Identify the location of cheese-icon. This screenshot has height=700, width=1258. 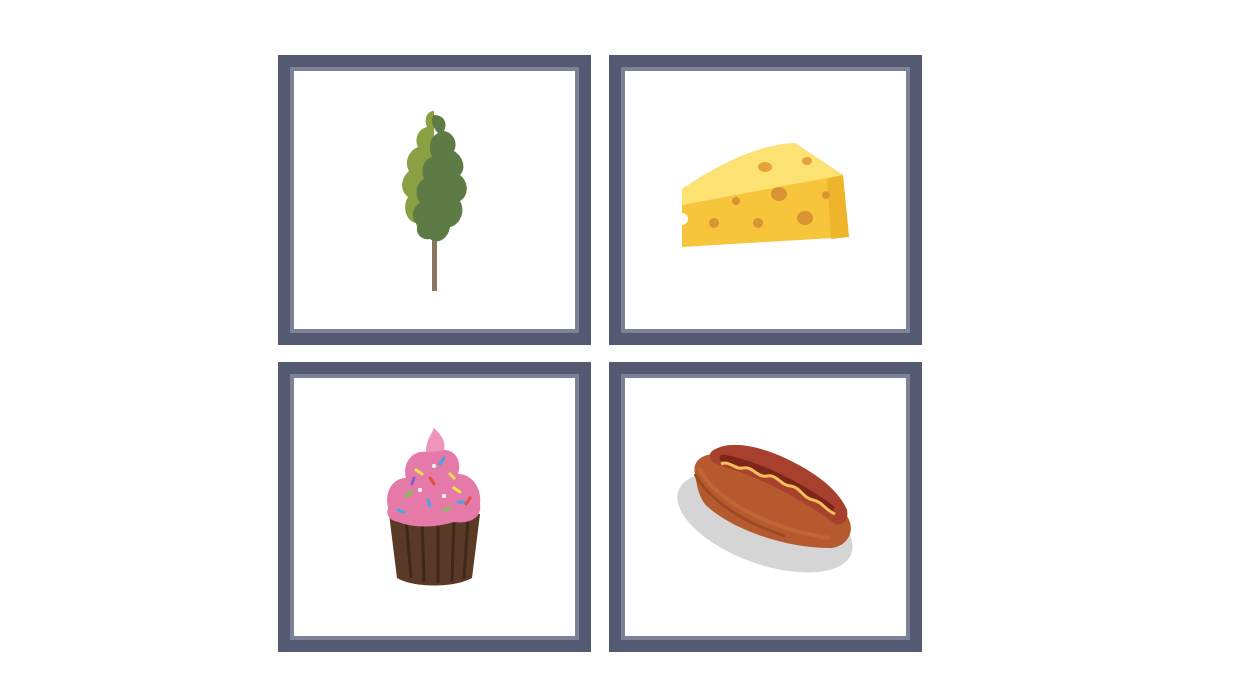
(762, 195).